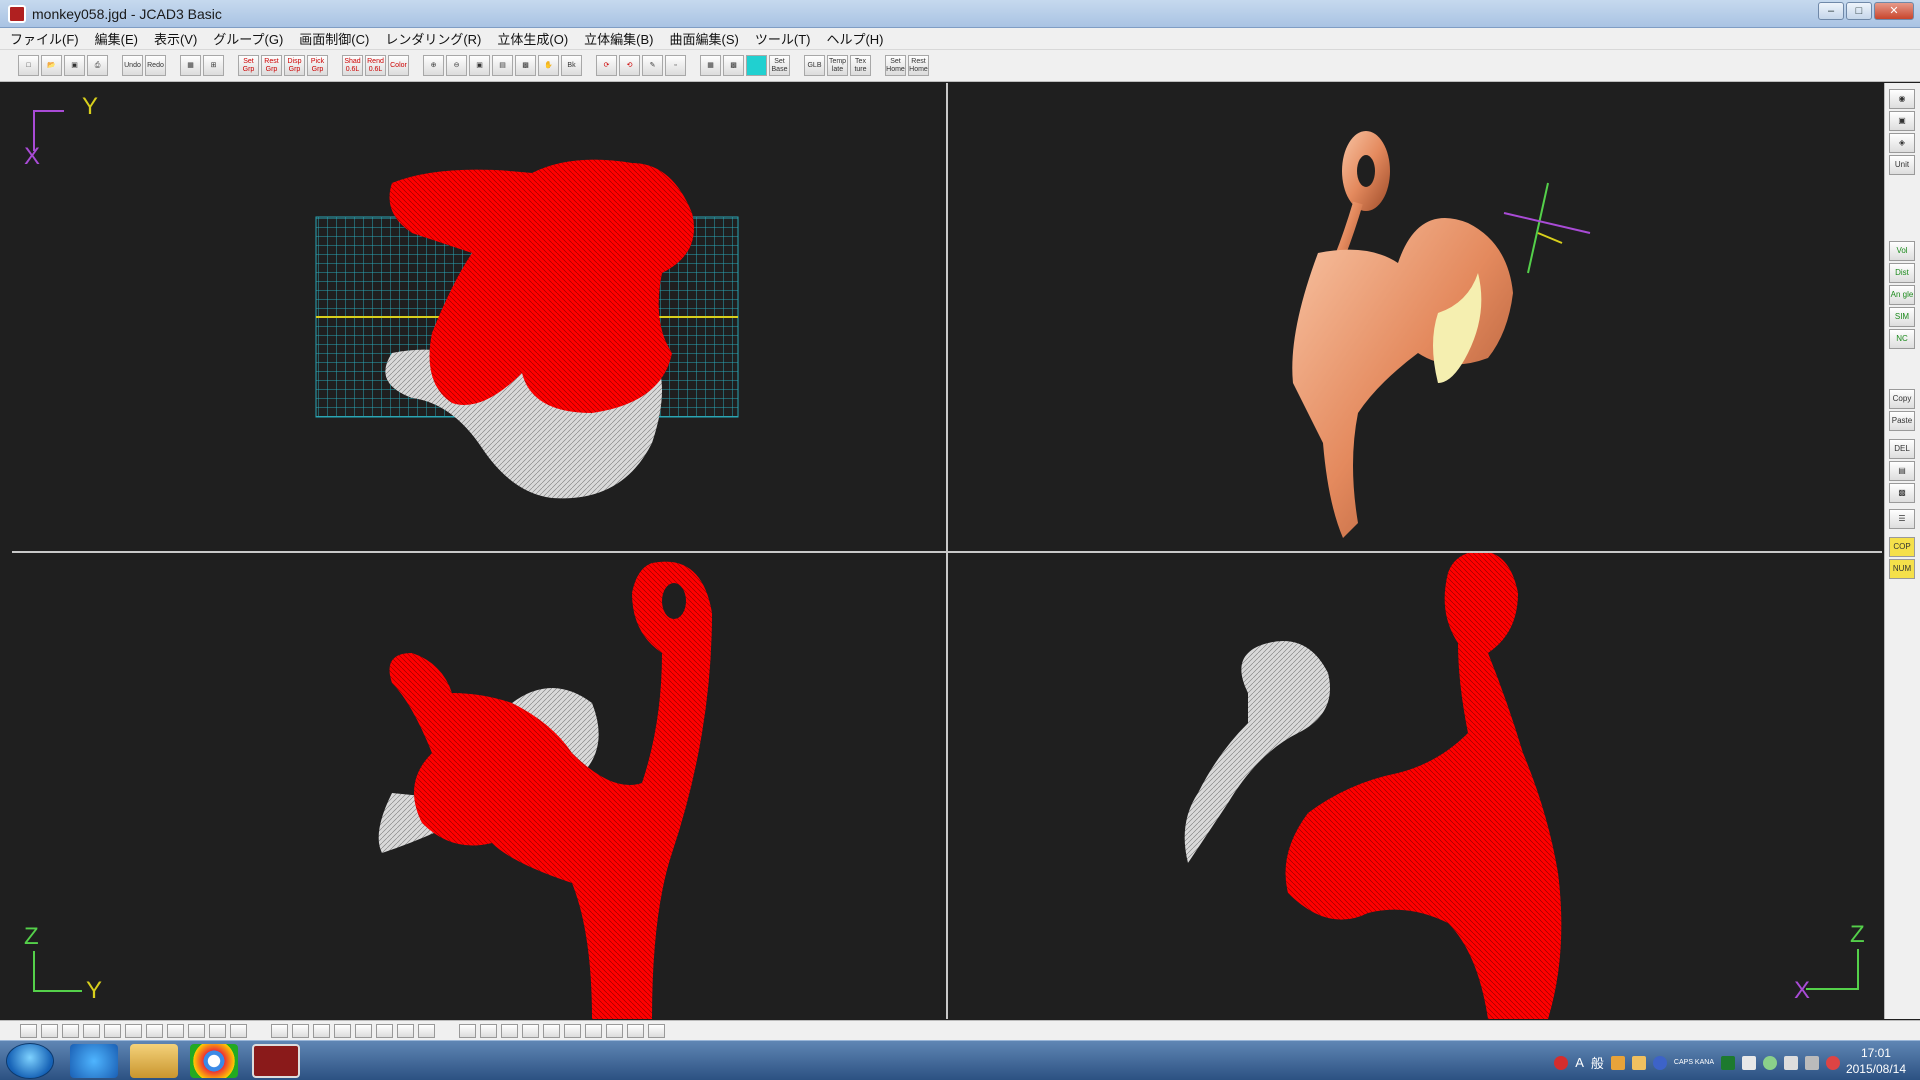 This screenshot has width=1920, height=1080. Describe the element at coordinates (1902, 99) in the screenshot. I see `eye-icon: ◉` at that location.